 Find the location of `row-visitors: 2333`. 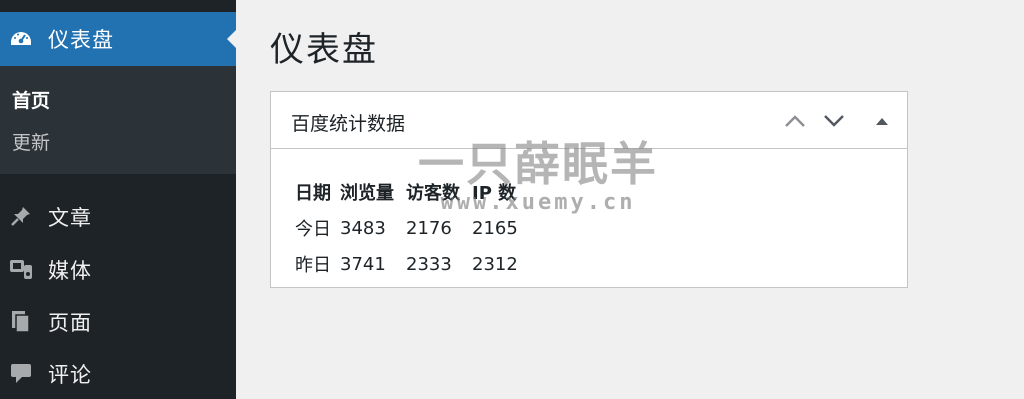

row-visitors: 2333 is located at coordinates (429, 264).